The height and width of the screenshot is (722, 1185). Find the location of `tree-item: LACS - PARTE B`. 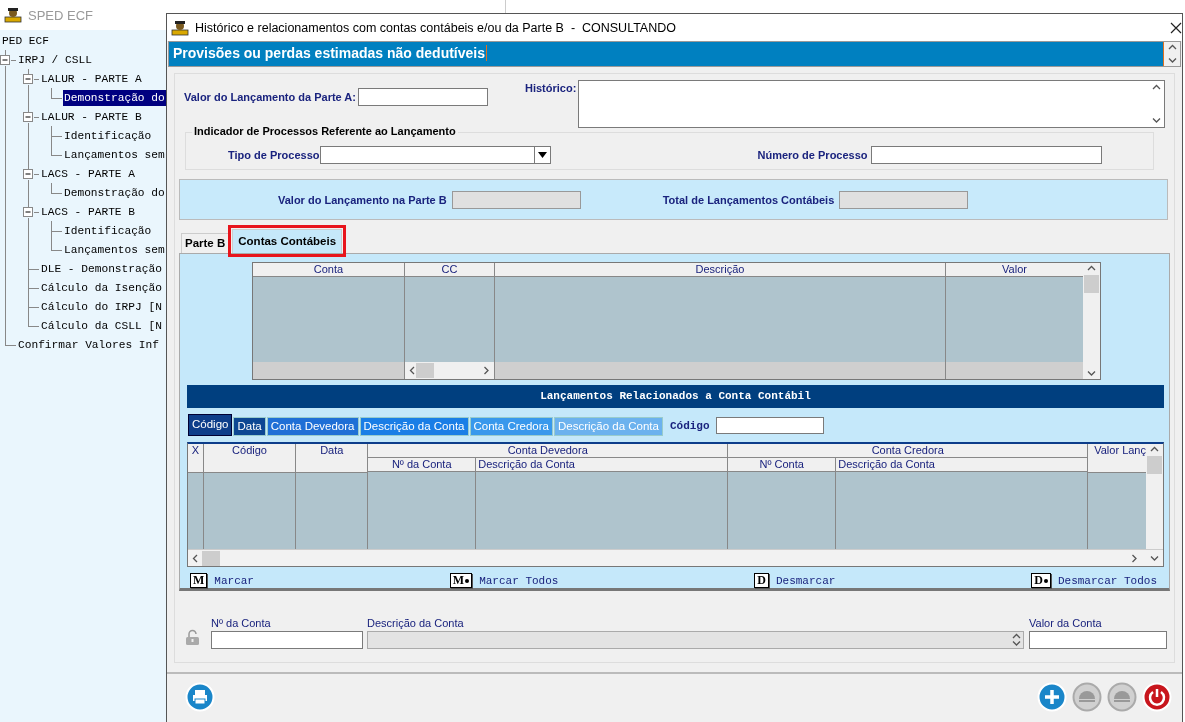

tree-item: LACS - PARTE B is located at coordinates (88, 211).